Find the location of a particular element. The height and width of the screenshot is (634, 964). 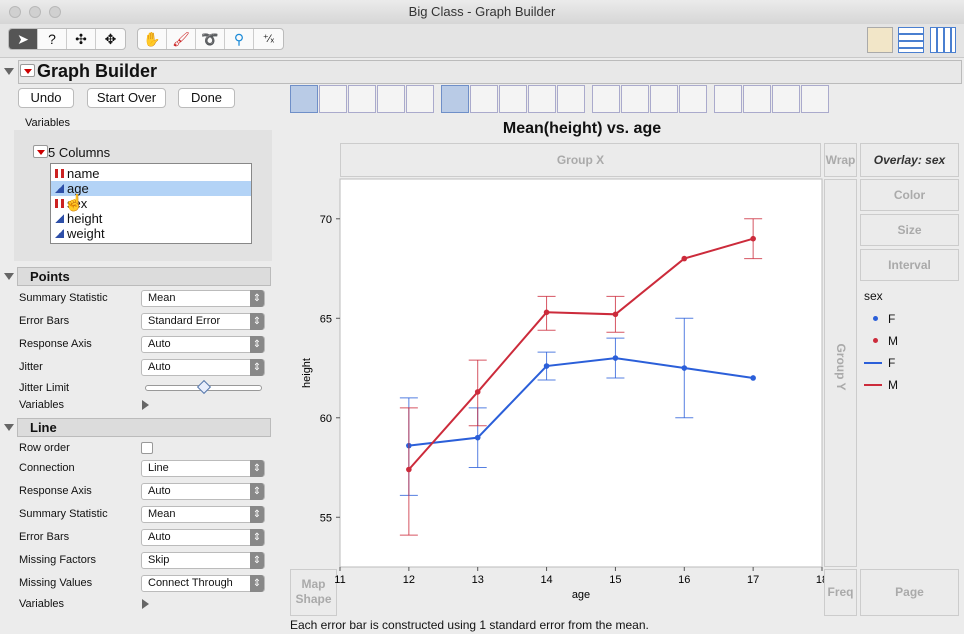

points-variables-label: Variables is located at coordinates (42, 405).